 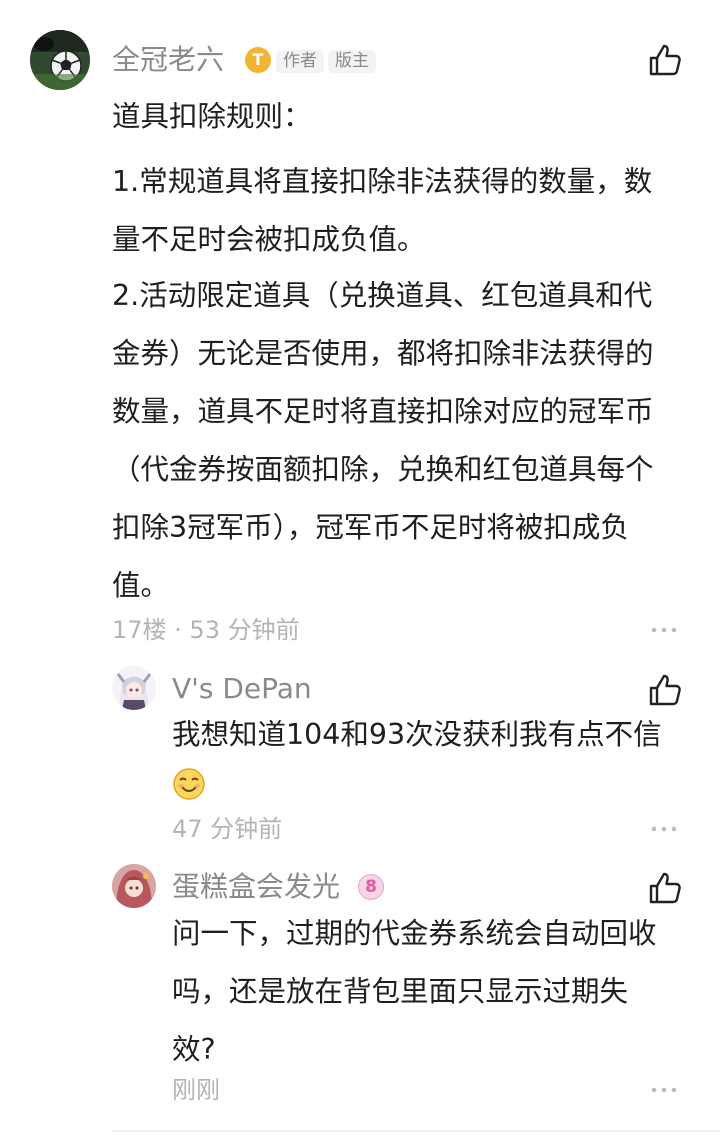 What do you see at coordinates (227, 829) in the screenshot?
I see `reply-meta: 47 分钟前` at bounding box center [227, 829].